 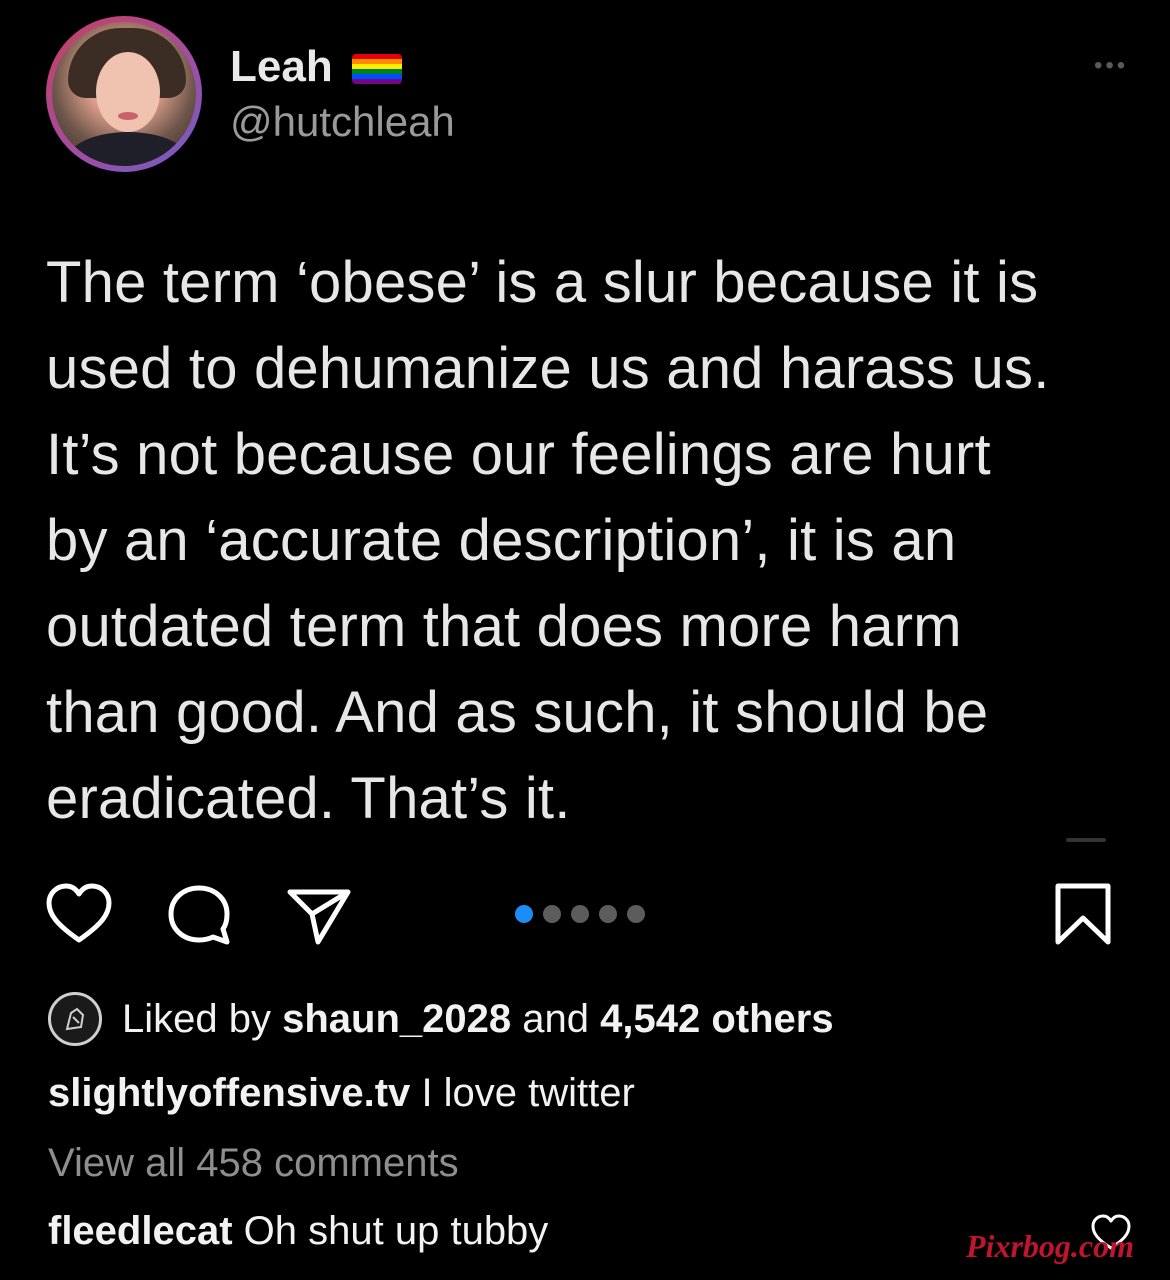 I want to click on paper-plane-icon, so click(x=319, y=915).